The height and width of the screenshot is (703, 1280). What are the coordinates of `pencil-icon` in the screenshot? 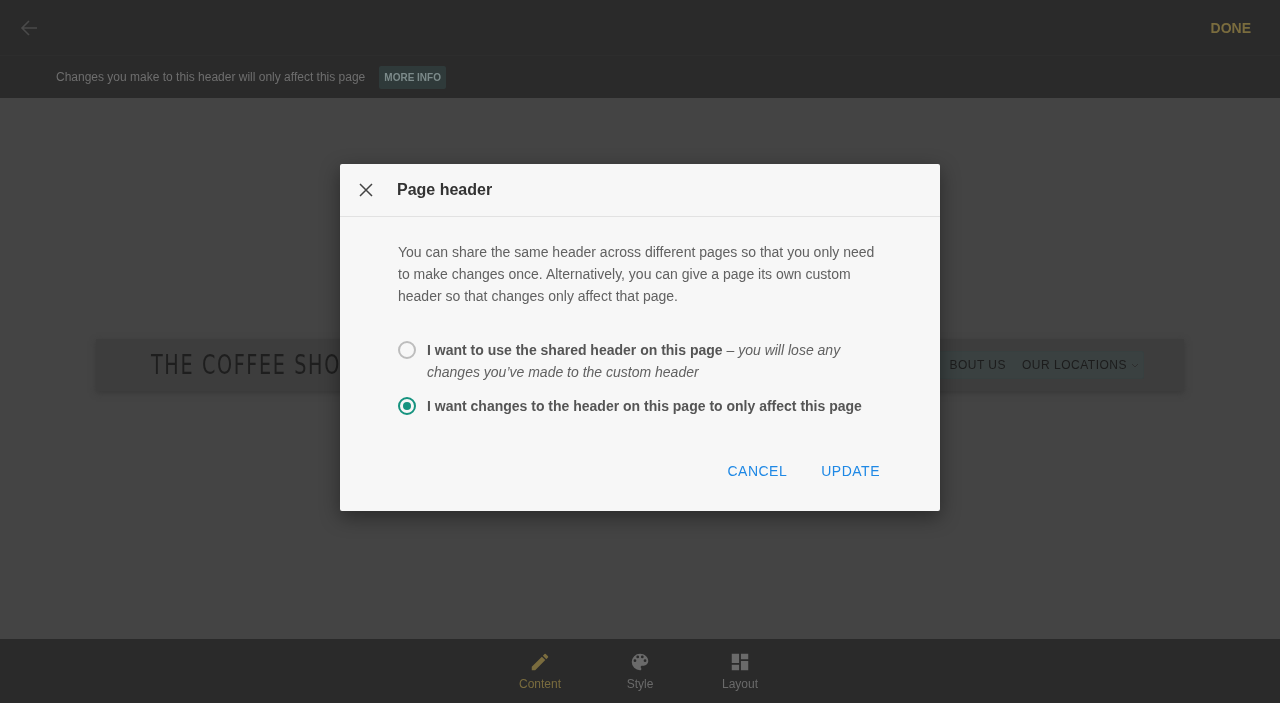 It's located at (540, 662).